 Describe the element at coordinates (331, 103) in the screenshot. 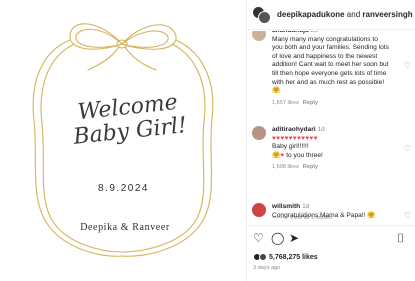

I see `comment-meta: 1,557 likes Reply` at that location.